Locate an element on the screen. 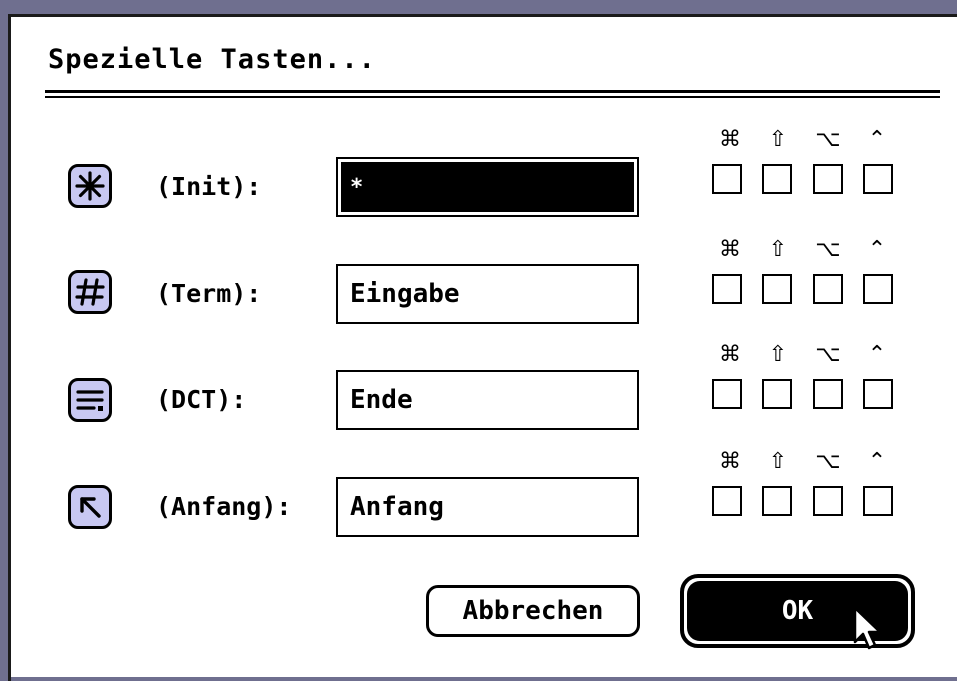  anfang-option-checkbox is located at coordinates (828, 501).